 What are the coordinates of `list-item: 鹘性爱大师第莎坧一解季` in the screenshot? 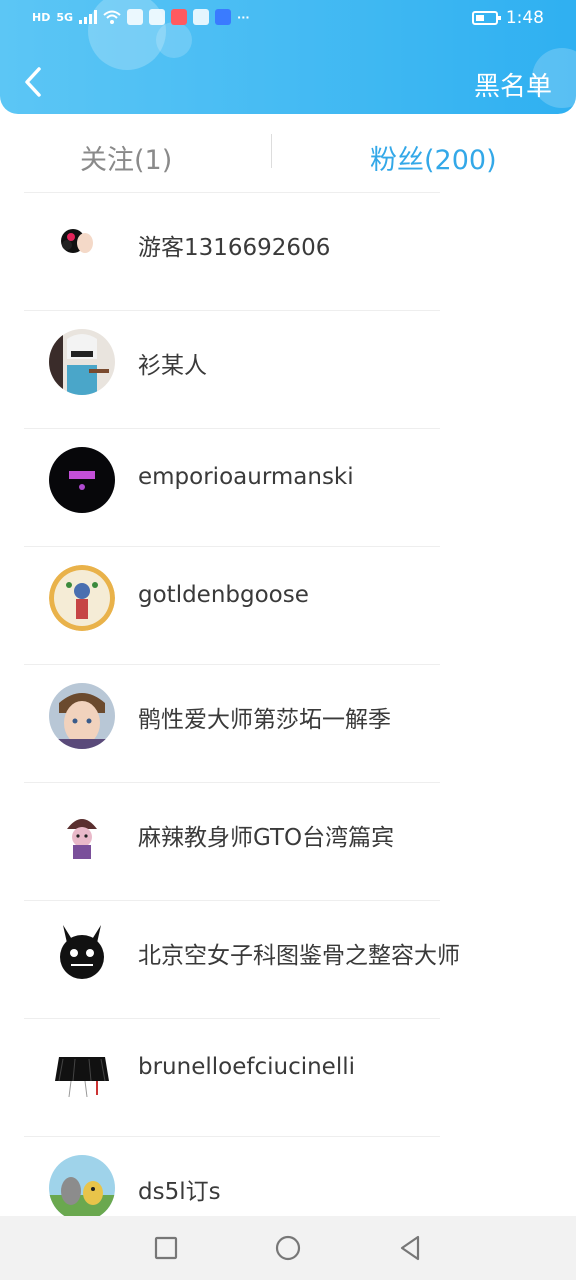 It's located at (288, 723).